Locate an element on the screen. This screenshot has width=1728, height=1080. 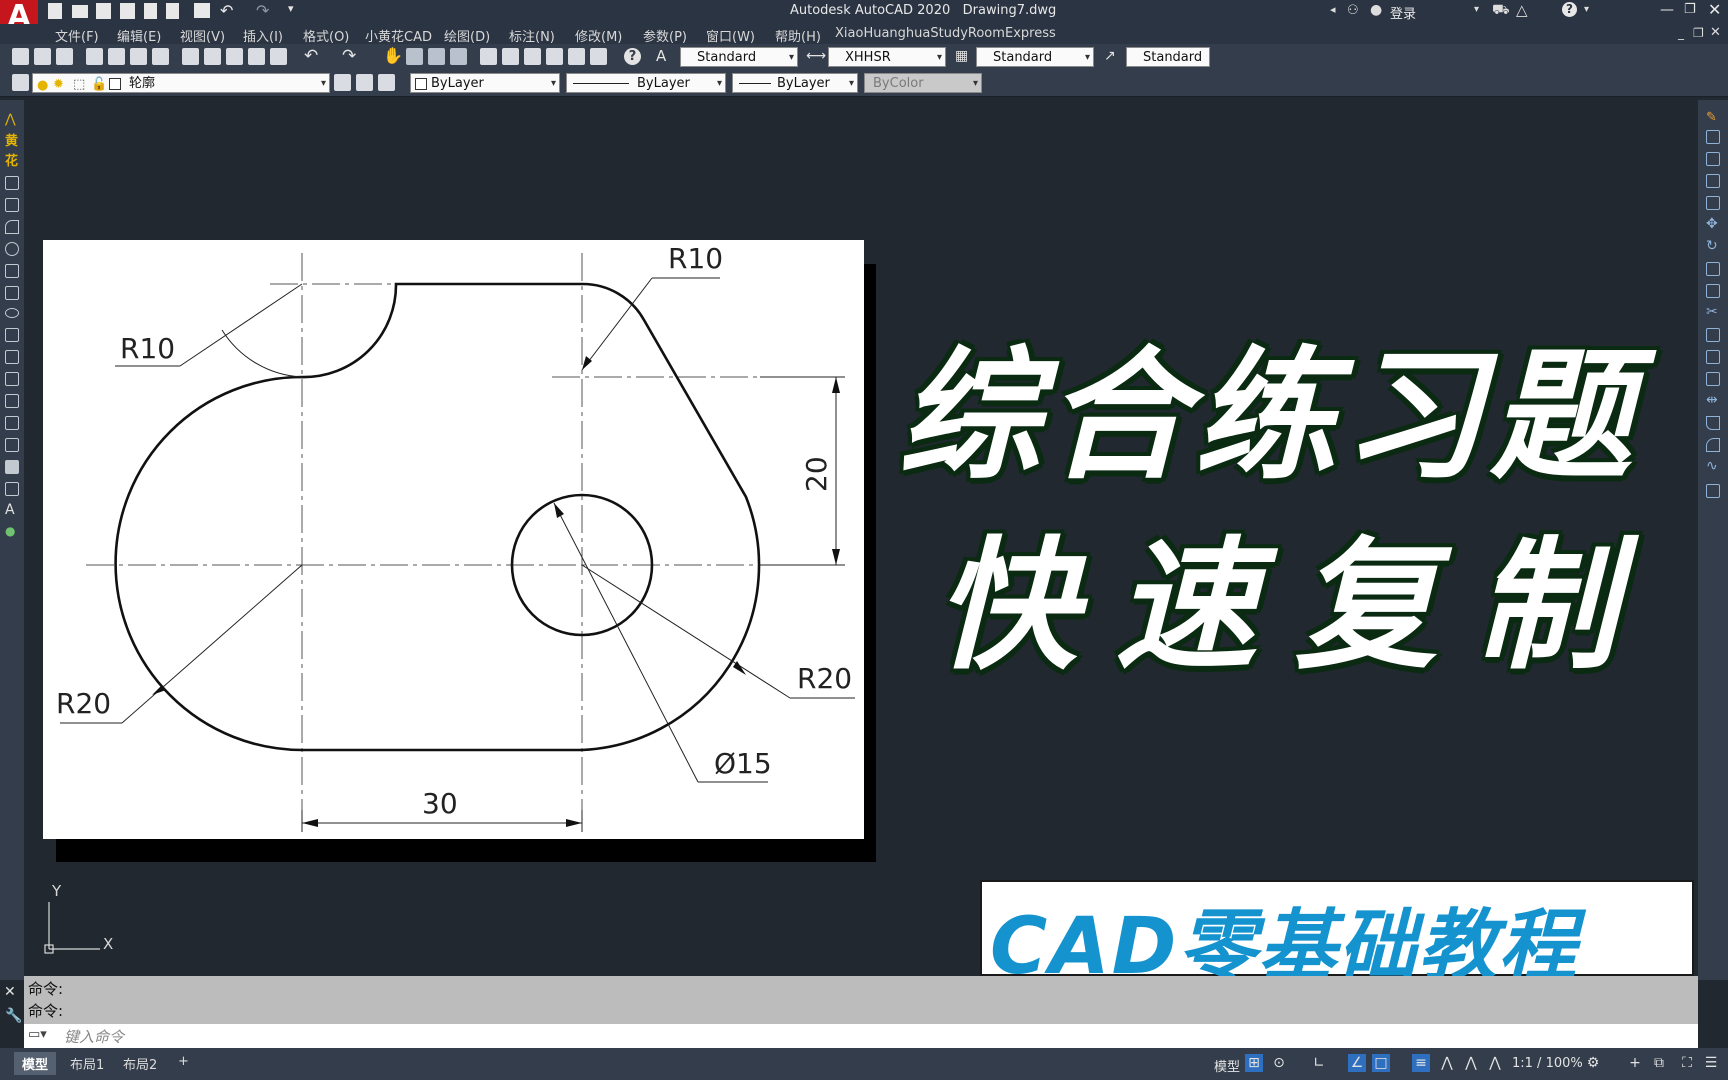
login-link: 登录 is located at coordinates (1403, 12).